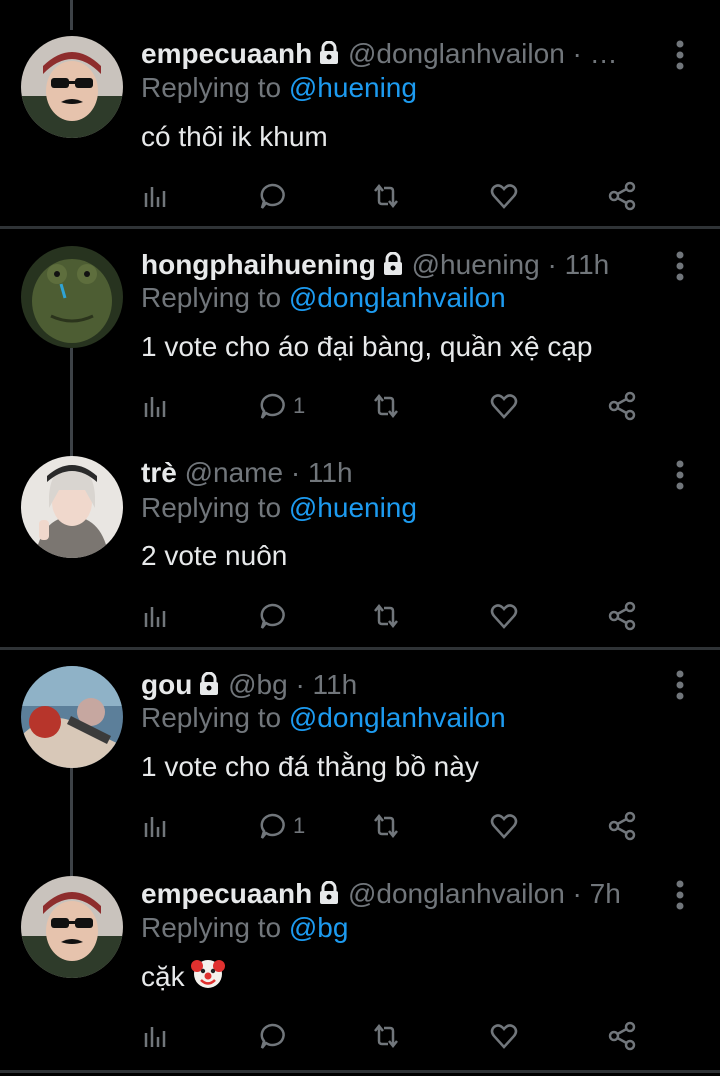 This screenshot has width=720, height=1076. Describe the element at coordinates (234, 472) in the screenshot. I see `user-handle: @name` at that location.